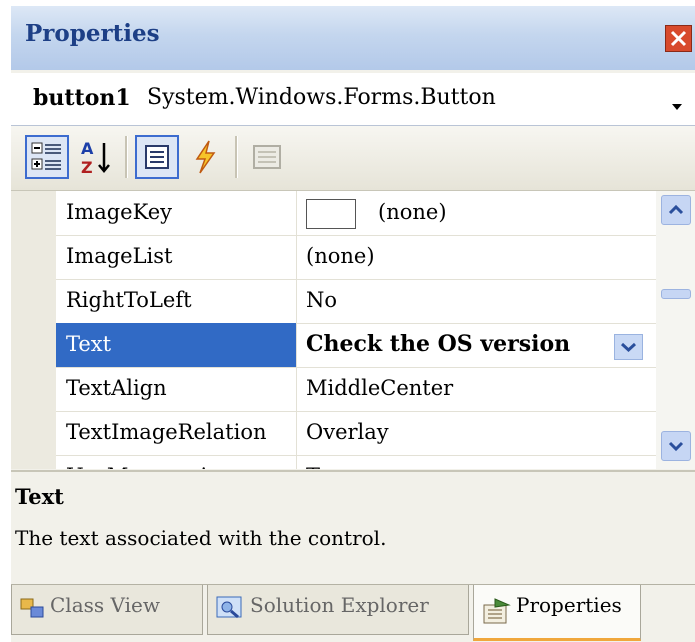  I want to click on svg-text: Z, so click(87, 167).